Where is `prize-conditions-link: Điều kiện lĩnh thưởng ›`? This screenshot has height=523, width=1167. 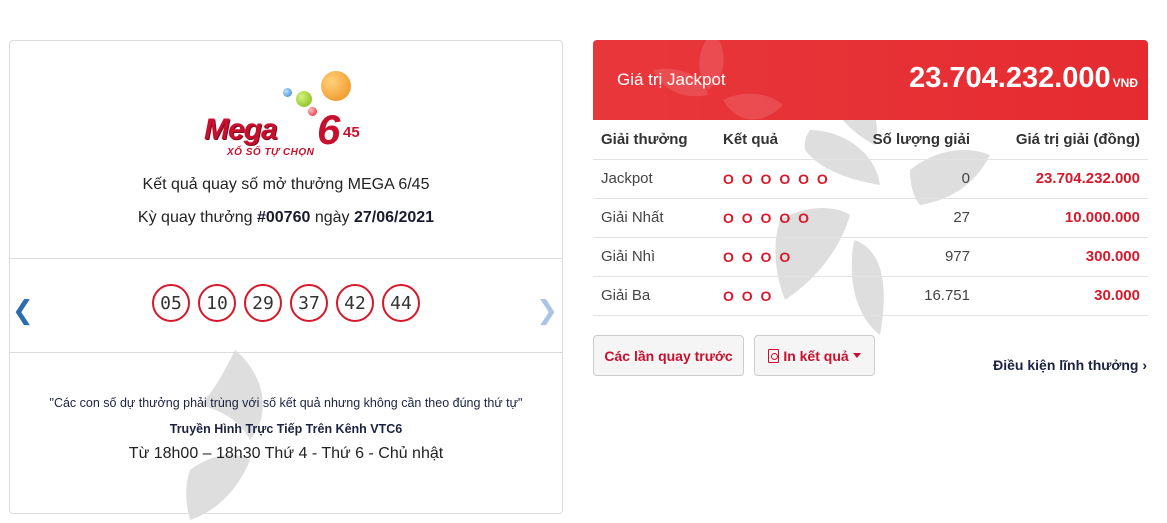
prize-conditions-link: Điều kiện lĩnh thưởng › is located at coordinates (1070, 365).